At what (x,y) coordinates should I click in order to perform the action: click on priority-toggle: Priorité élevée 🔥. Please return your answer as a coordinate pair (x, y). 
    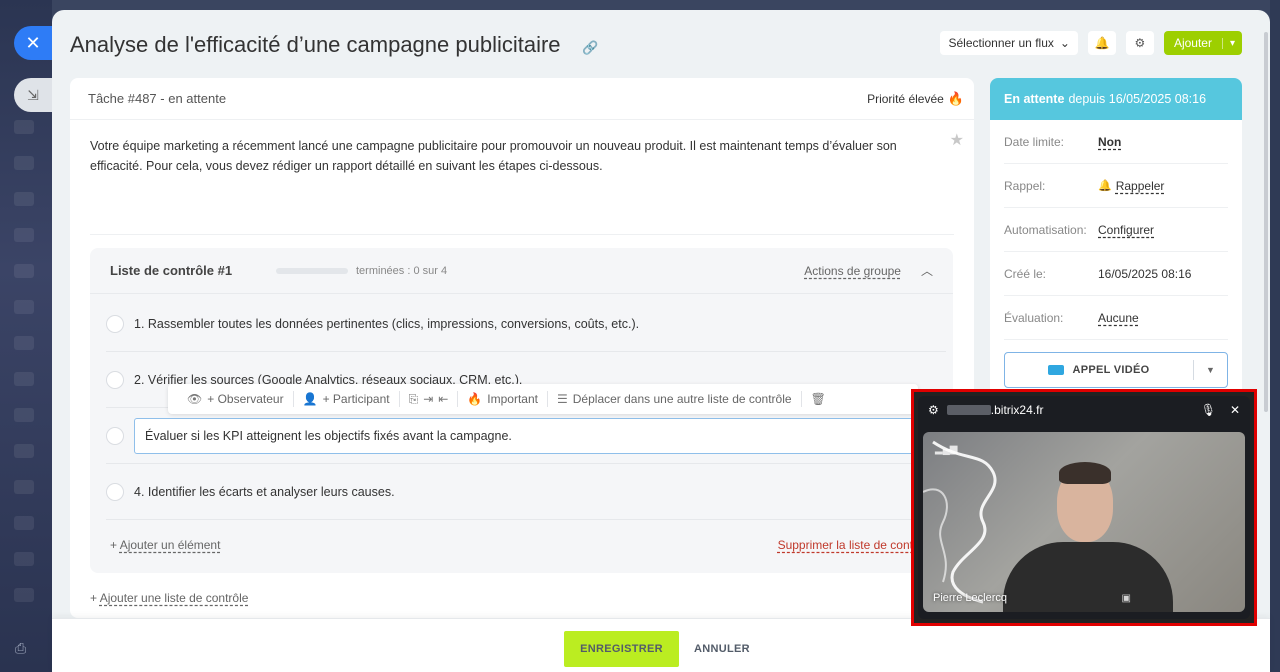
    Looking at the image, I should click on (915, 99).